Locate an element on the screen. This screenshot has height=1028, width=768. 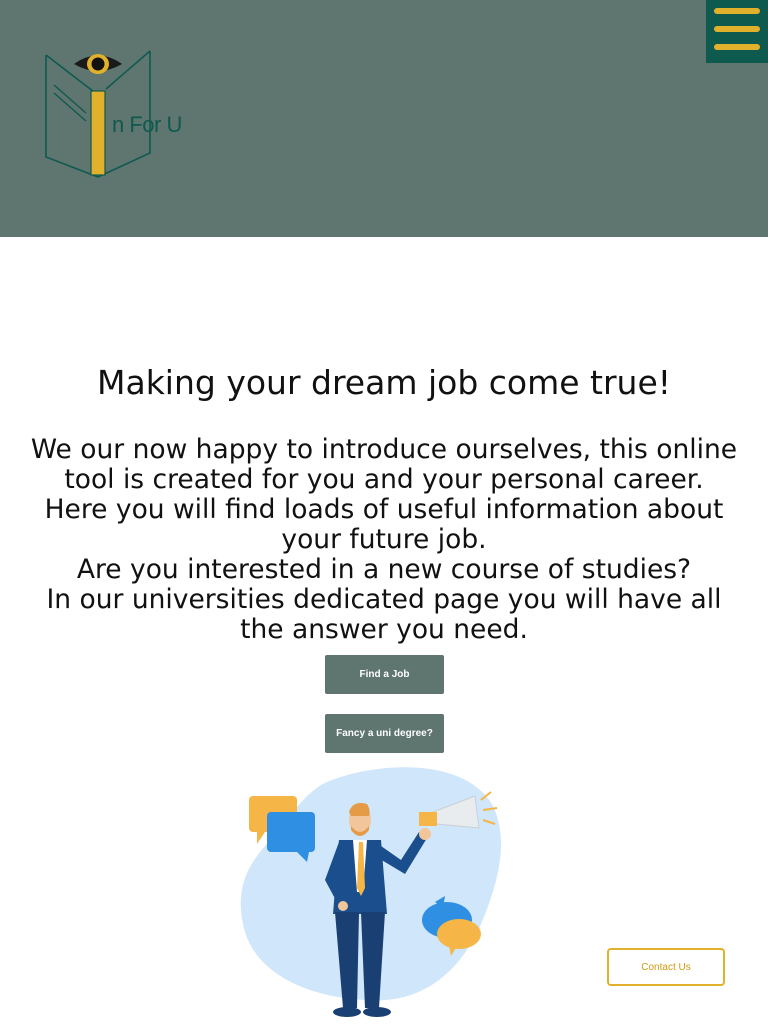
businessman-megaphone-icon is located at coordinates (371, 892).